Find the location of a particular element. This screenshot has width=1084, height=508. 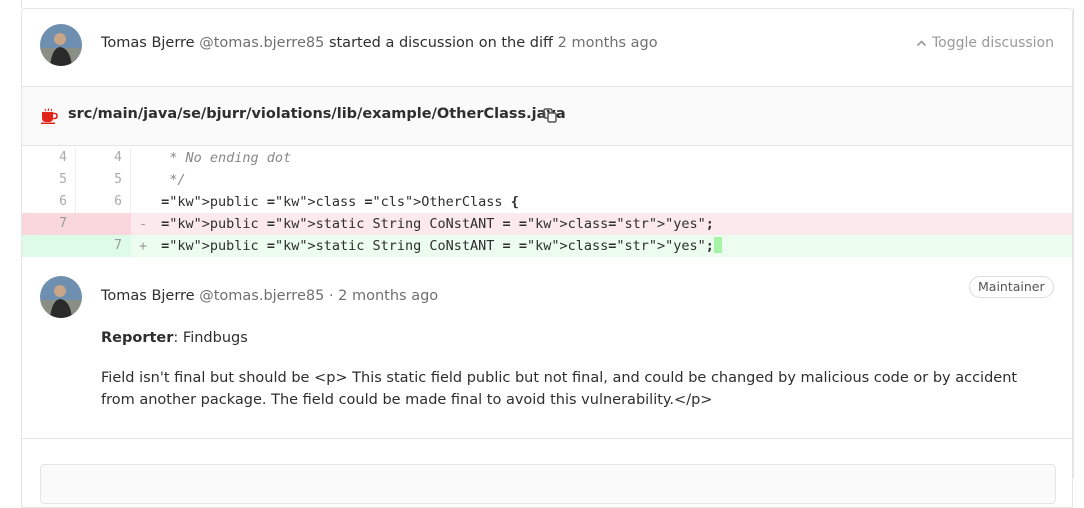

diff-line-code: */ is located at coordinates (158, 180).